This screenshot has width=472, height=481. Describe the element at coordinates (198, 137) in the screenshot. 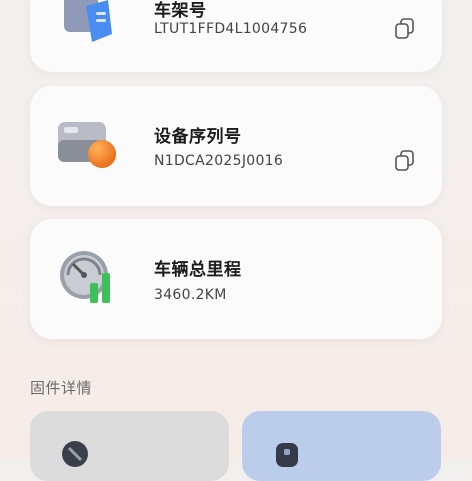

I see `serial-title: 设备序列号` at that location.